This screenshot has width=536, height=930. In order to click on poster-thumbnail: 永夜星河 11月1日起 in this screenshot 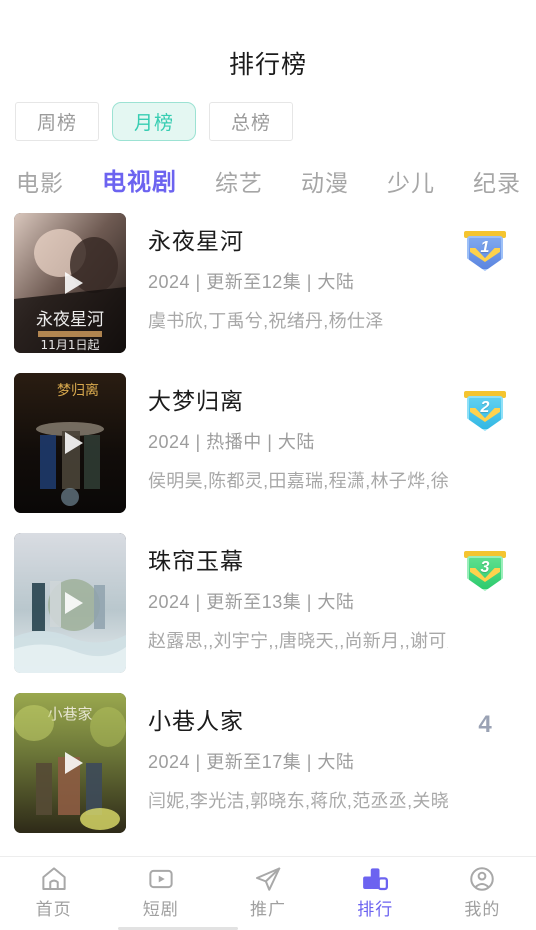, I will do `click(70, 283)`.